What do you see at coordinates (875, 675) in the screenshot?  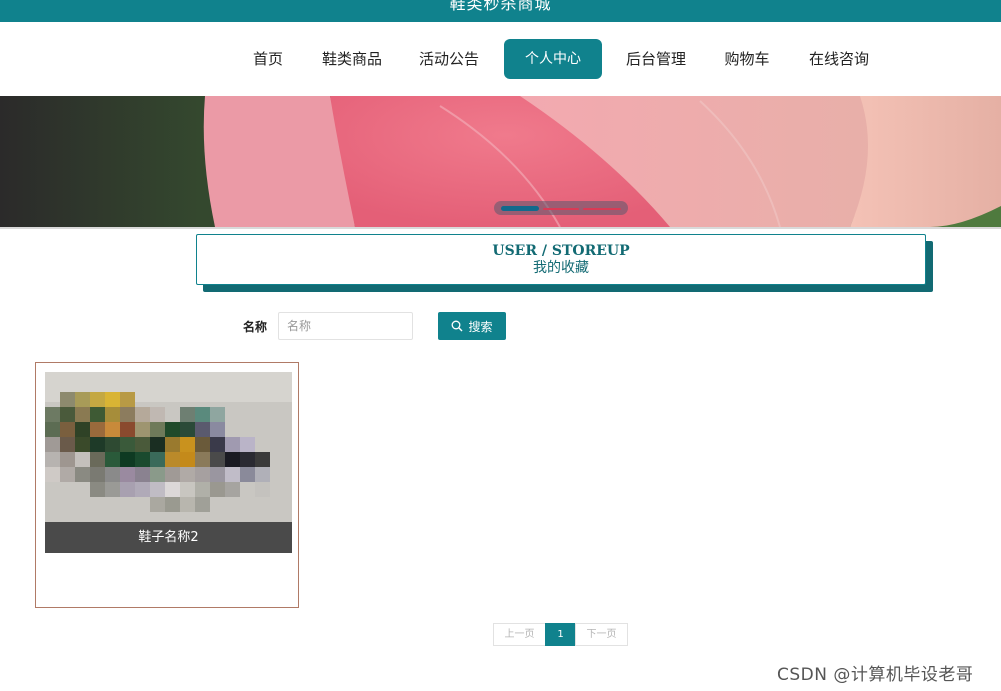 I see `watermark: CSDN @计算机毕设老哥` at bounding box center [875, 675].